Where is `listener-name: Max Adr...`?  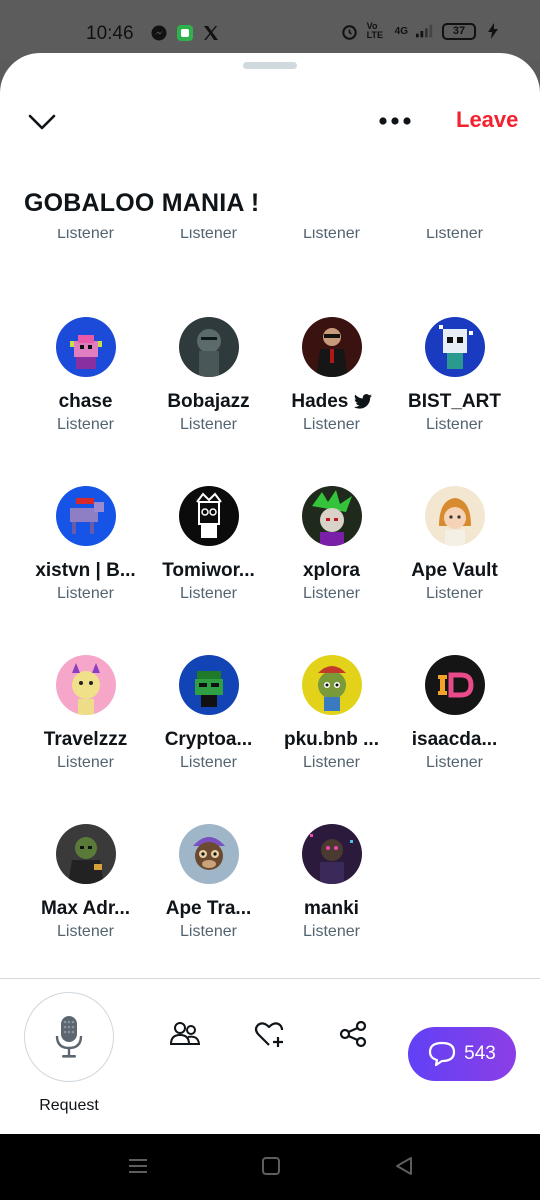 listener-name: Max Adr... is located at coordinates (85, 908).